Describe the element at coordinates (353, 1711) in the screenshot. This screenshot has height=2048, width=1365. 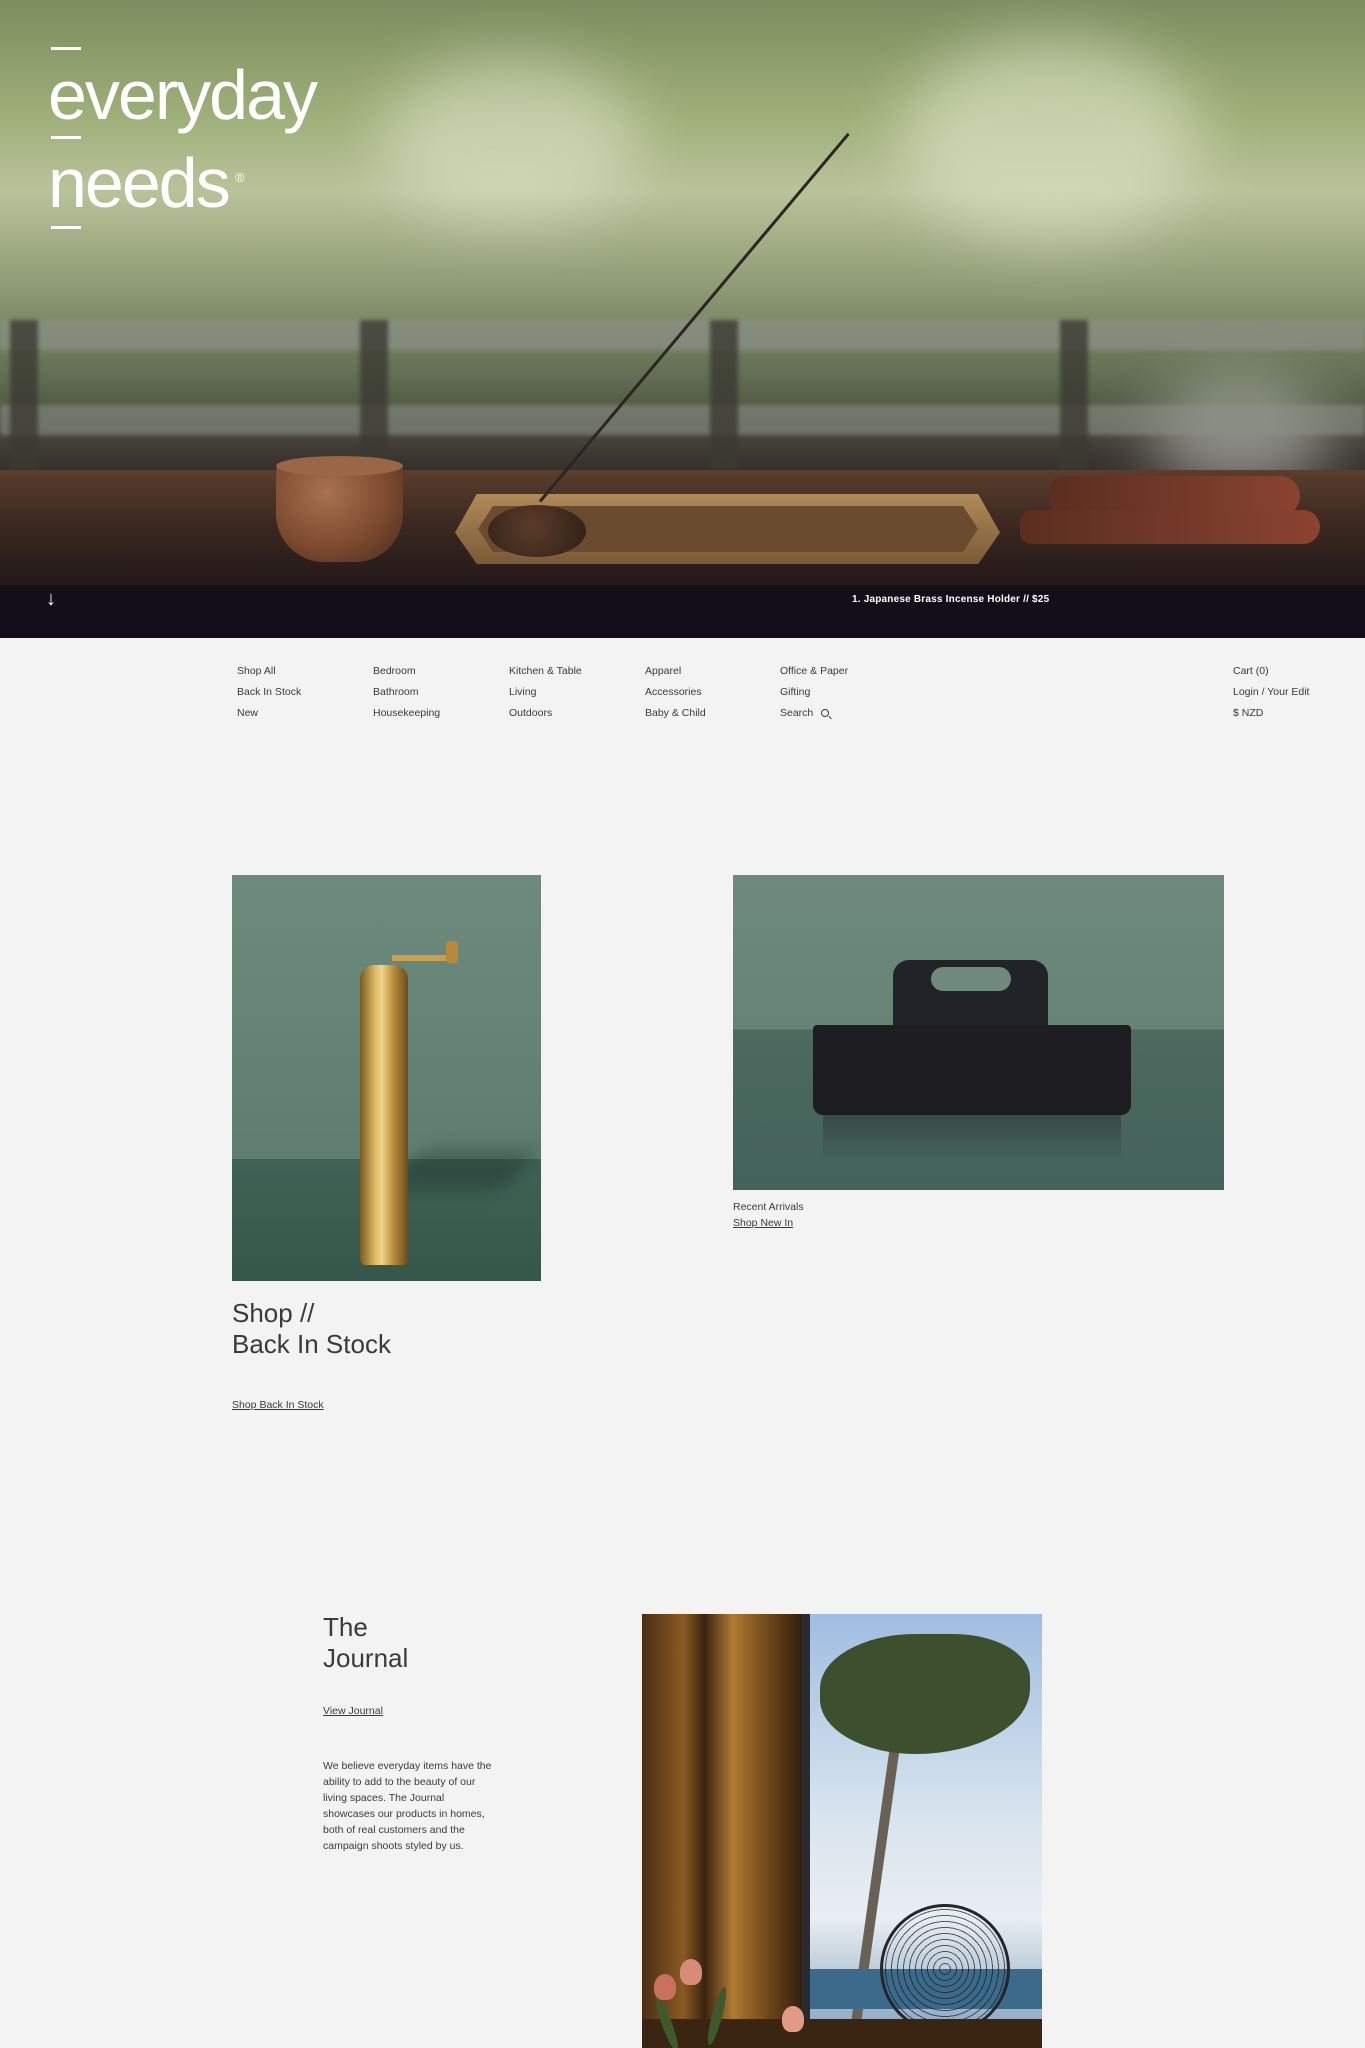
I see `view-journal-link: View Journal` at that location.